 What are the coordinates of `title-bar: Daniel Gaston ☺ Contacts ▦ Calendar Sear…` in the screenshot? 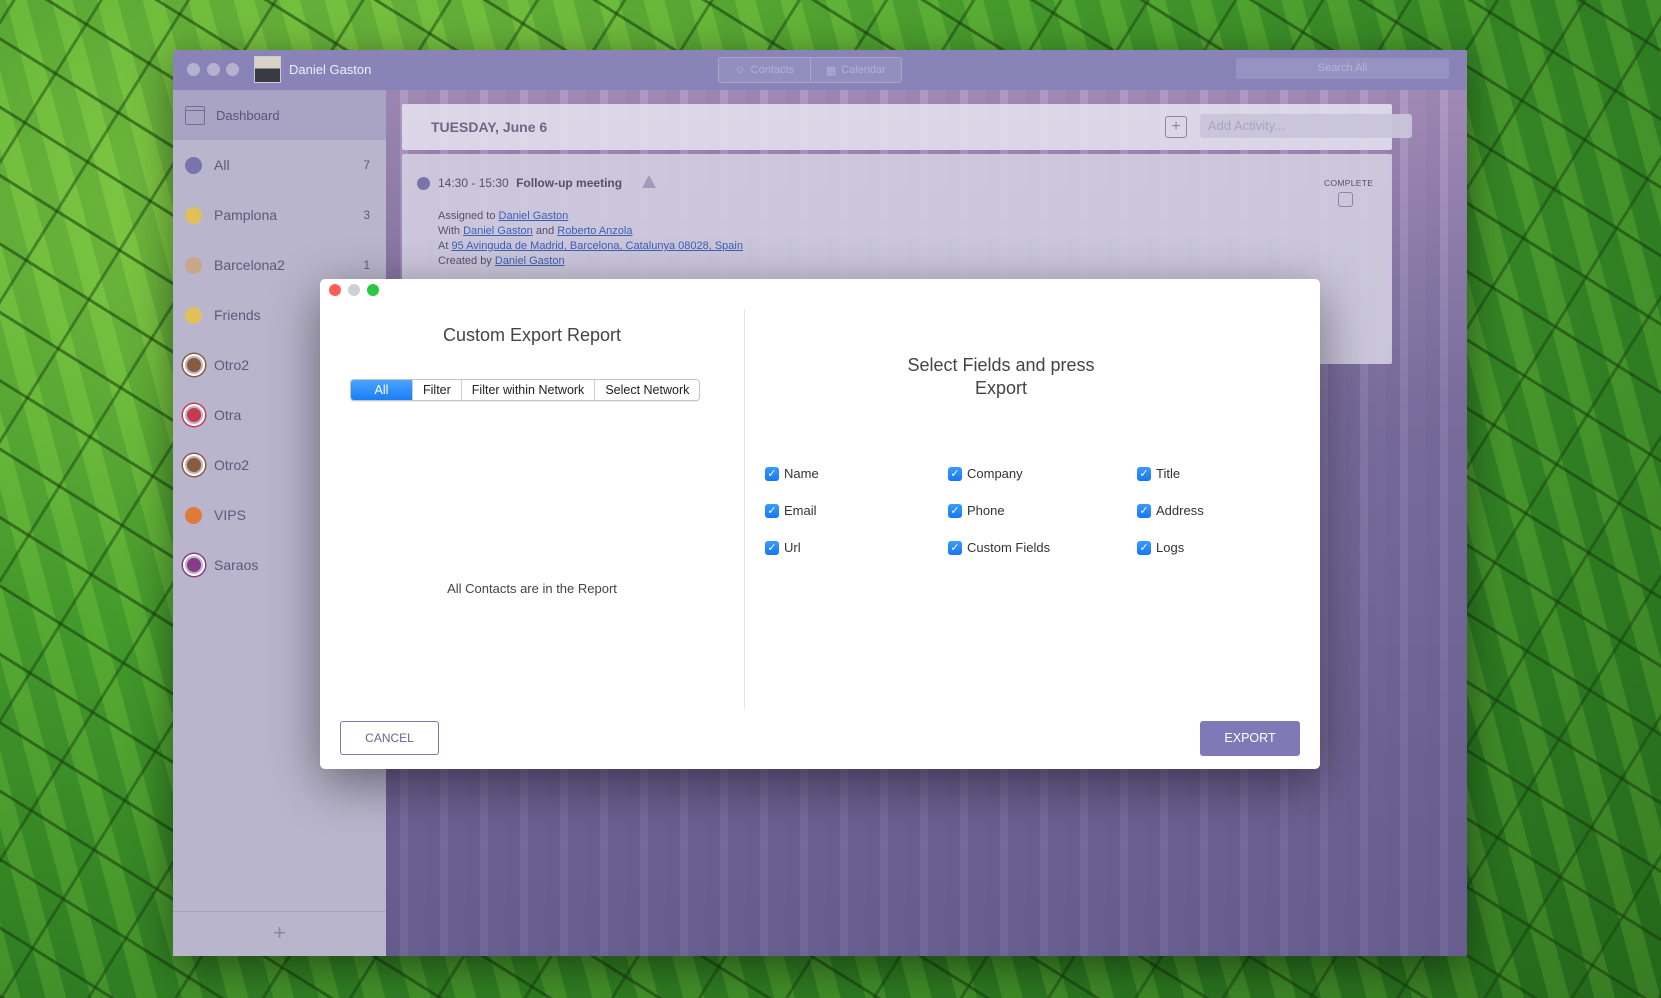 It's located at (820, 70).